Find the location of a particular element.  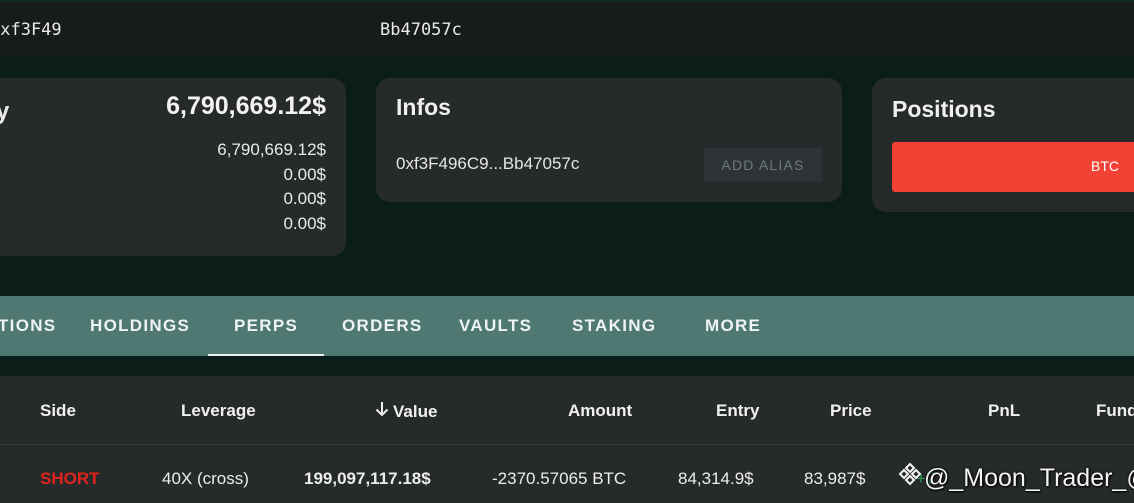

column-header-side: Side is located at coordinates (58, 411).